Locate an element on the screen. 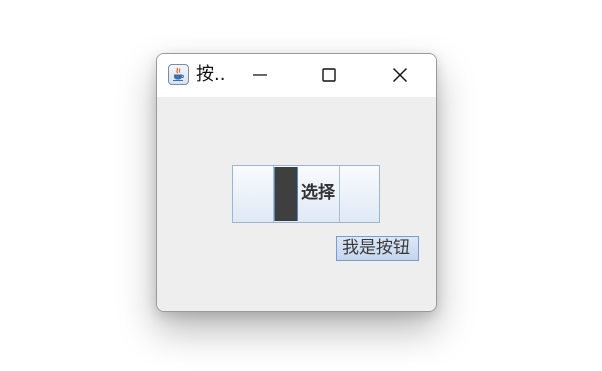 This screenshot has height=371, width=602. minimize-button is located at coordinates (260, 75).